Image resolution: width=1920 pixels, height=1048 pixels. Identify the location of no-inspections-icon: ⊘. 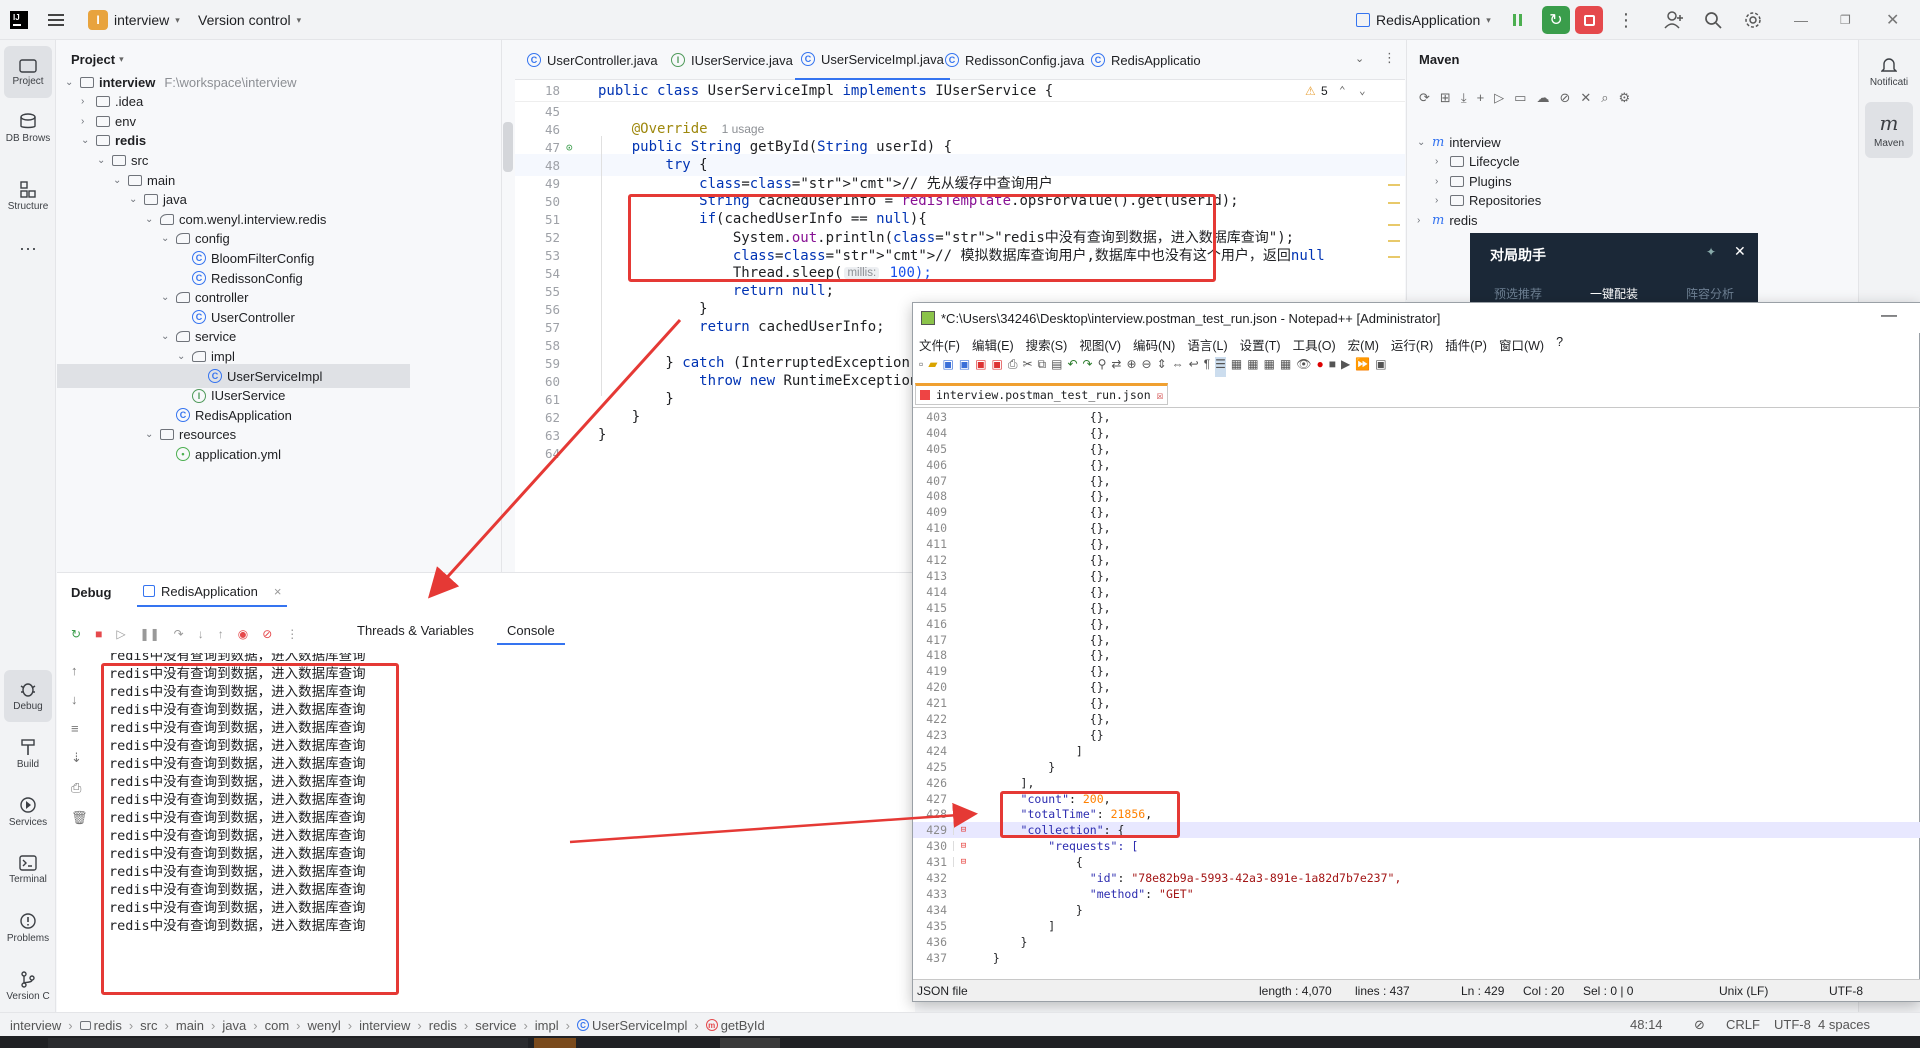
(1699, 1025).